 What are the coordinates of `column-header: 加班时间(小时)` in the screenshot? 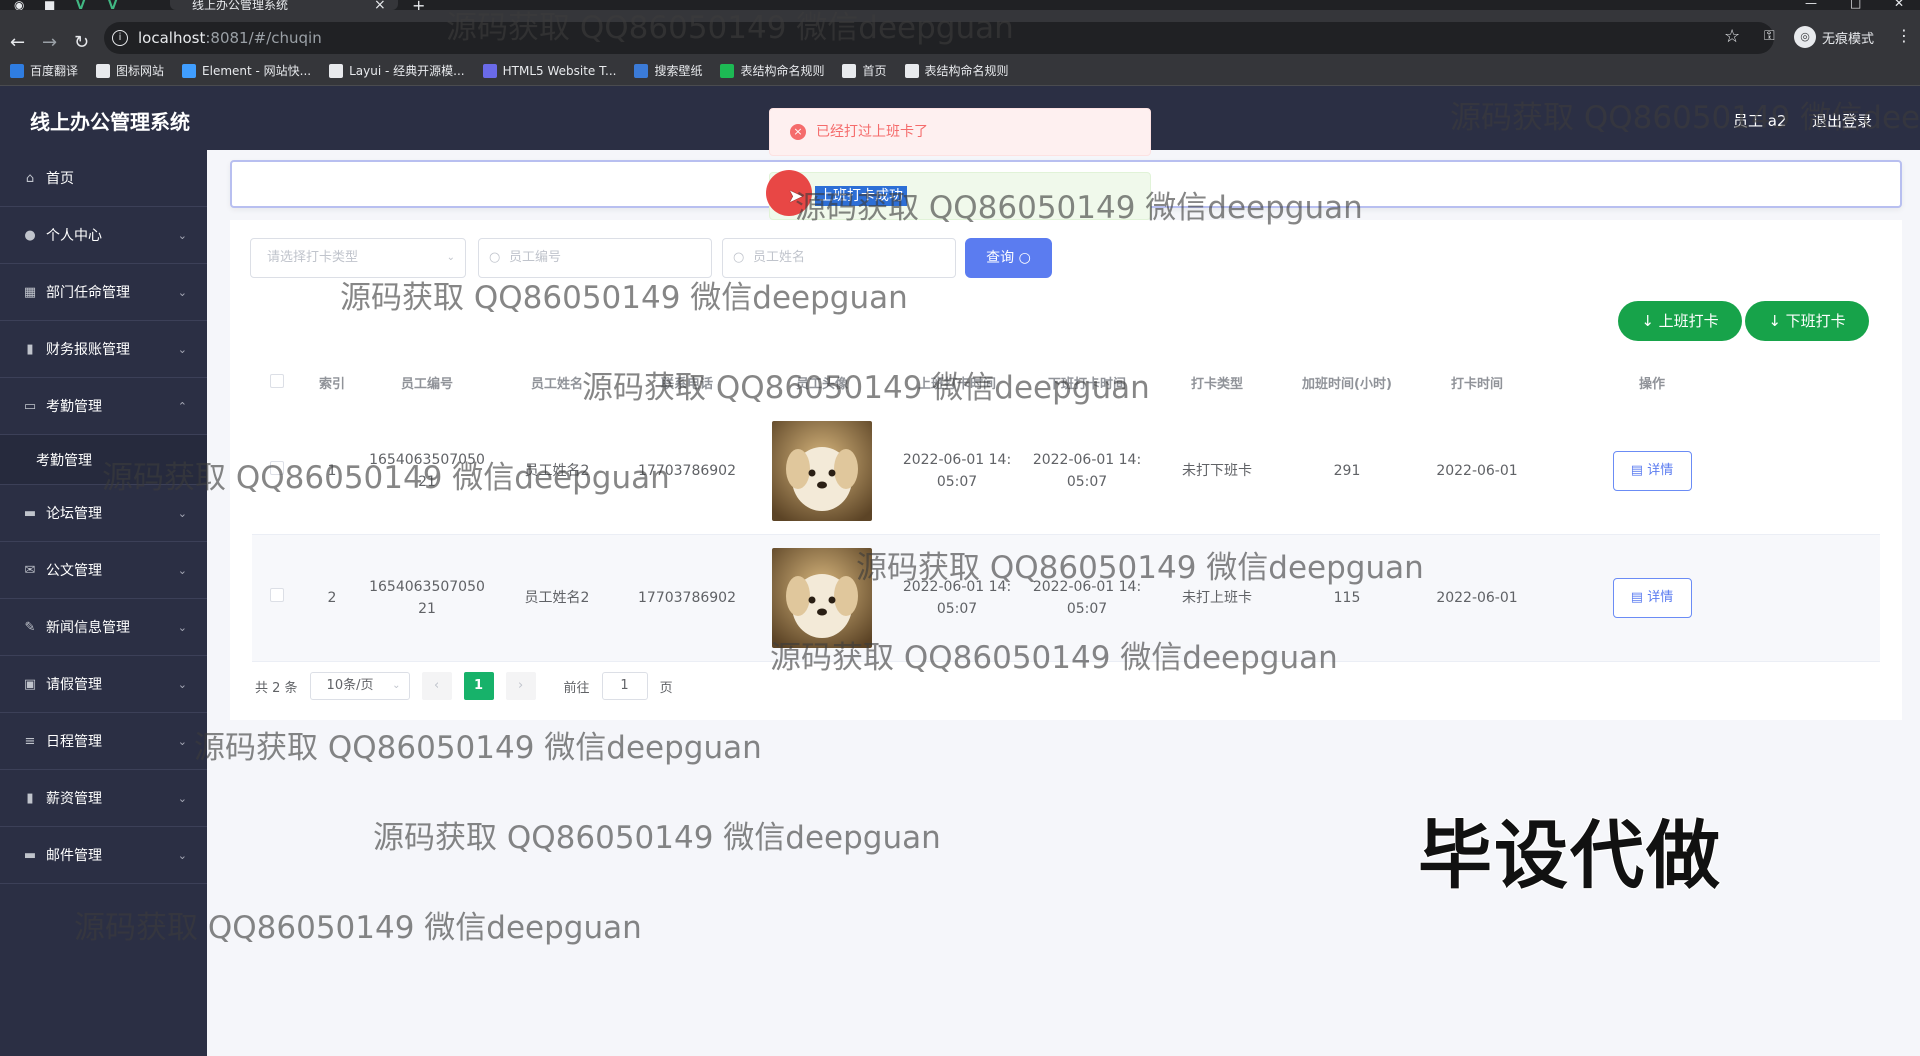 It's located at (1347, 384).